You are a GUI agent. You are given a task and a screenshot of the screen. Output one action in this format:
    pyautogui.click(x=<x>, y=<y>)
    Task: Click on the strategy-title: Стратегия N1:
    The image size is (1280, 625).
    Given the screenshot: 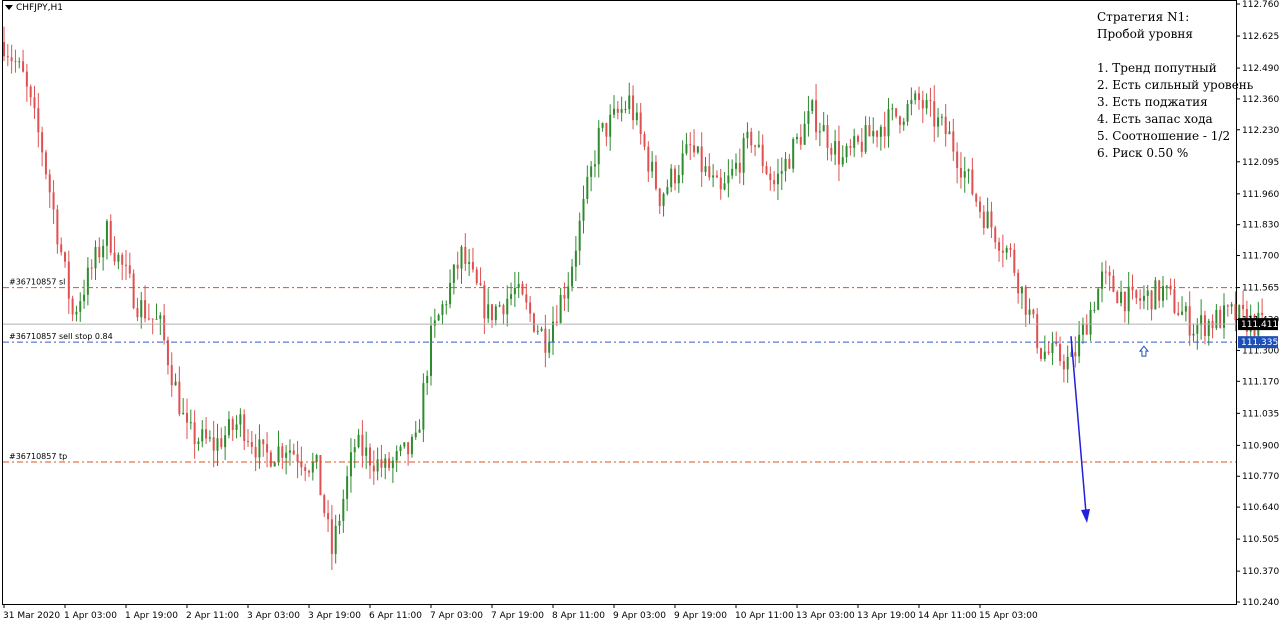 What is the action you would take?
    pyautogui.click(x=1143, y=17)
    